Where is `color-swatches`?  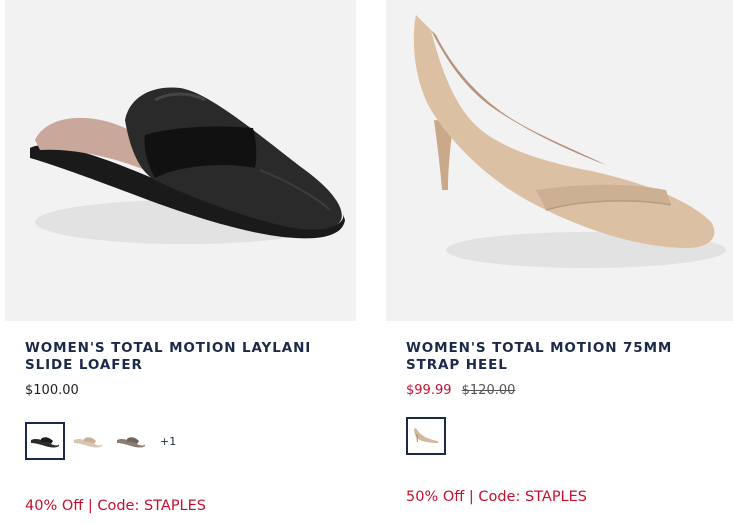 color-swatches is located at coordinates (427, 436).